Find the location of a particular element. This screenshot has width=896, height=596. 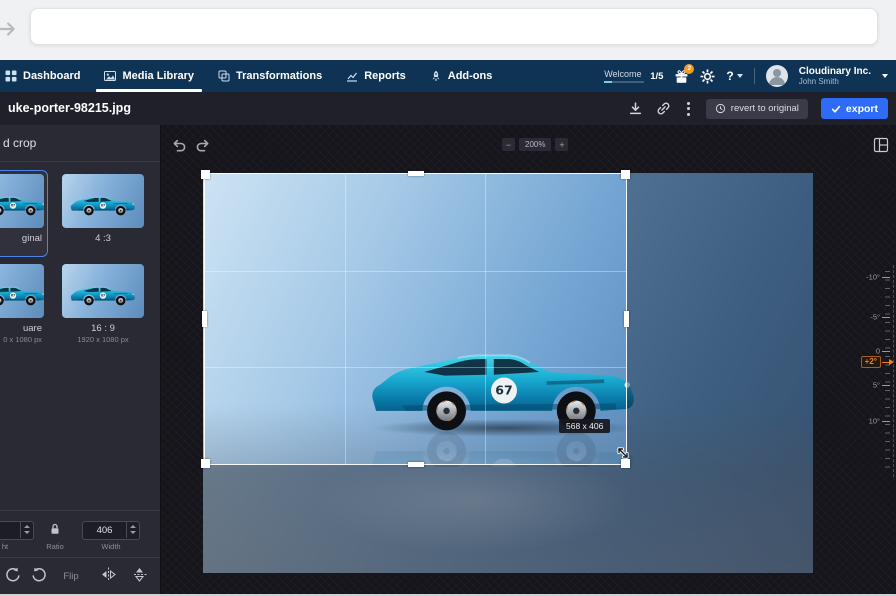

zoom-out-button: − is located at coordinates (508, 144).